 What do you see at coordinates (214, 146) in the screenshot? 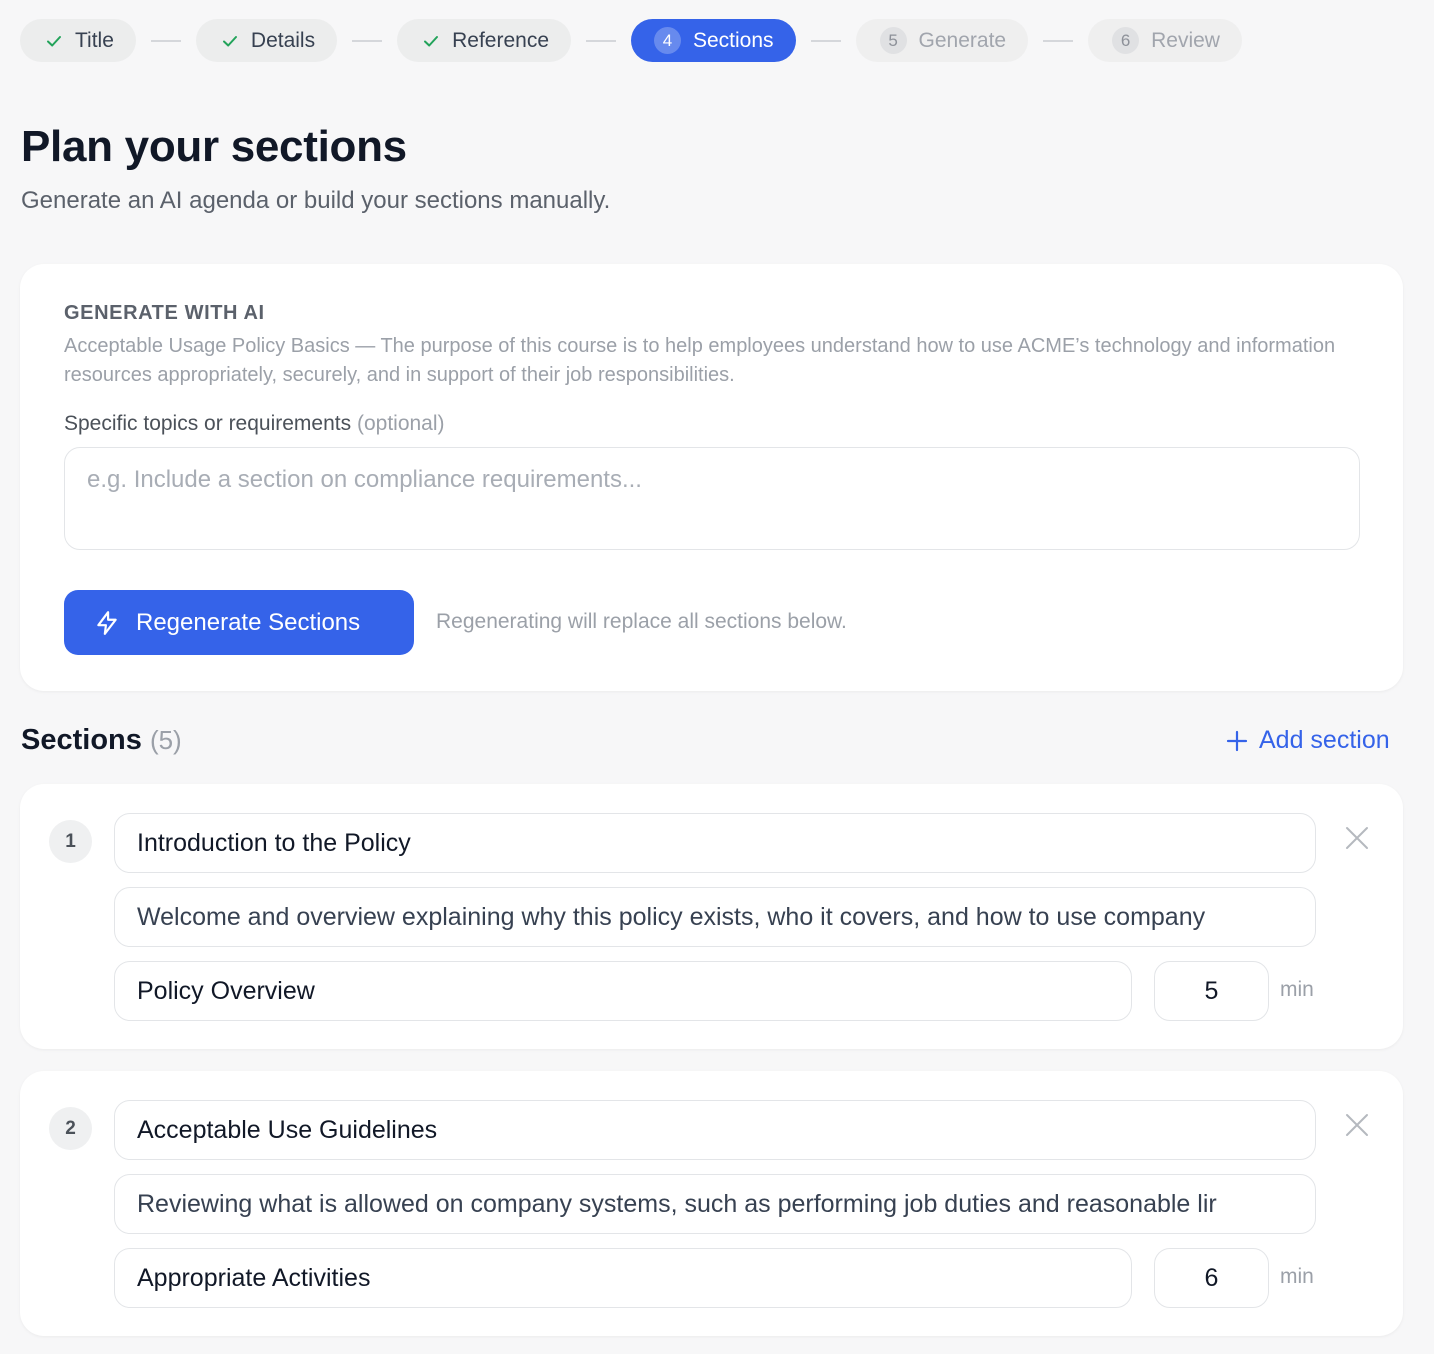
I see `page-title: Plan your sections` at bounding box center [214, 146].